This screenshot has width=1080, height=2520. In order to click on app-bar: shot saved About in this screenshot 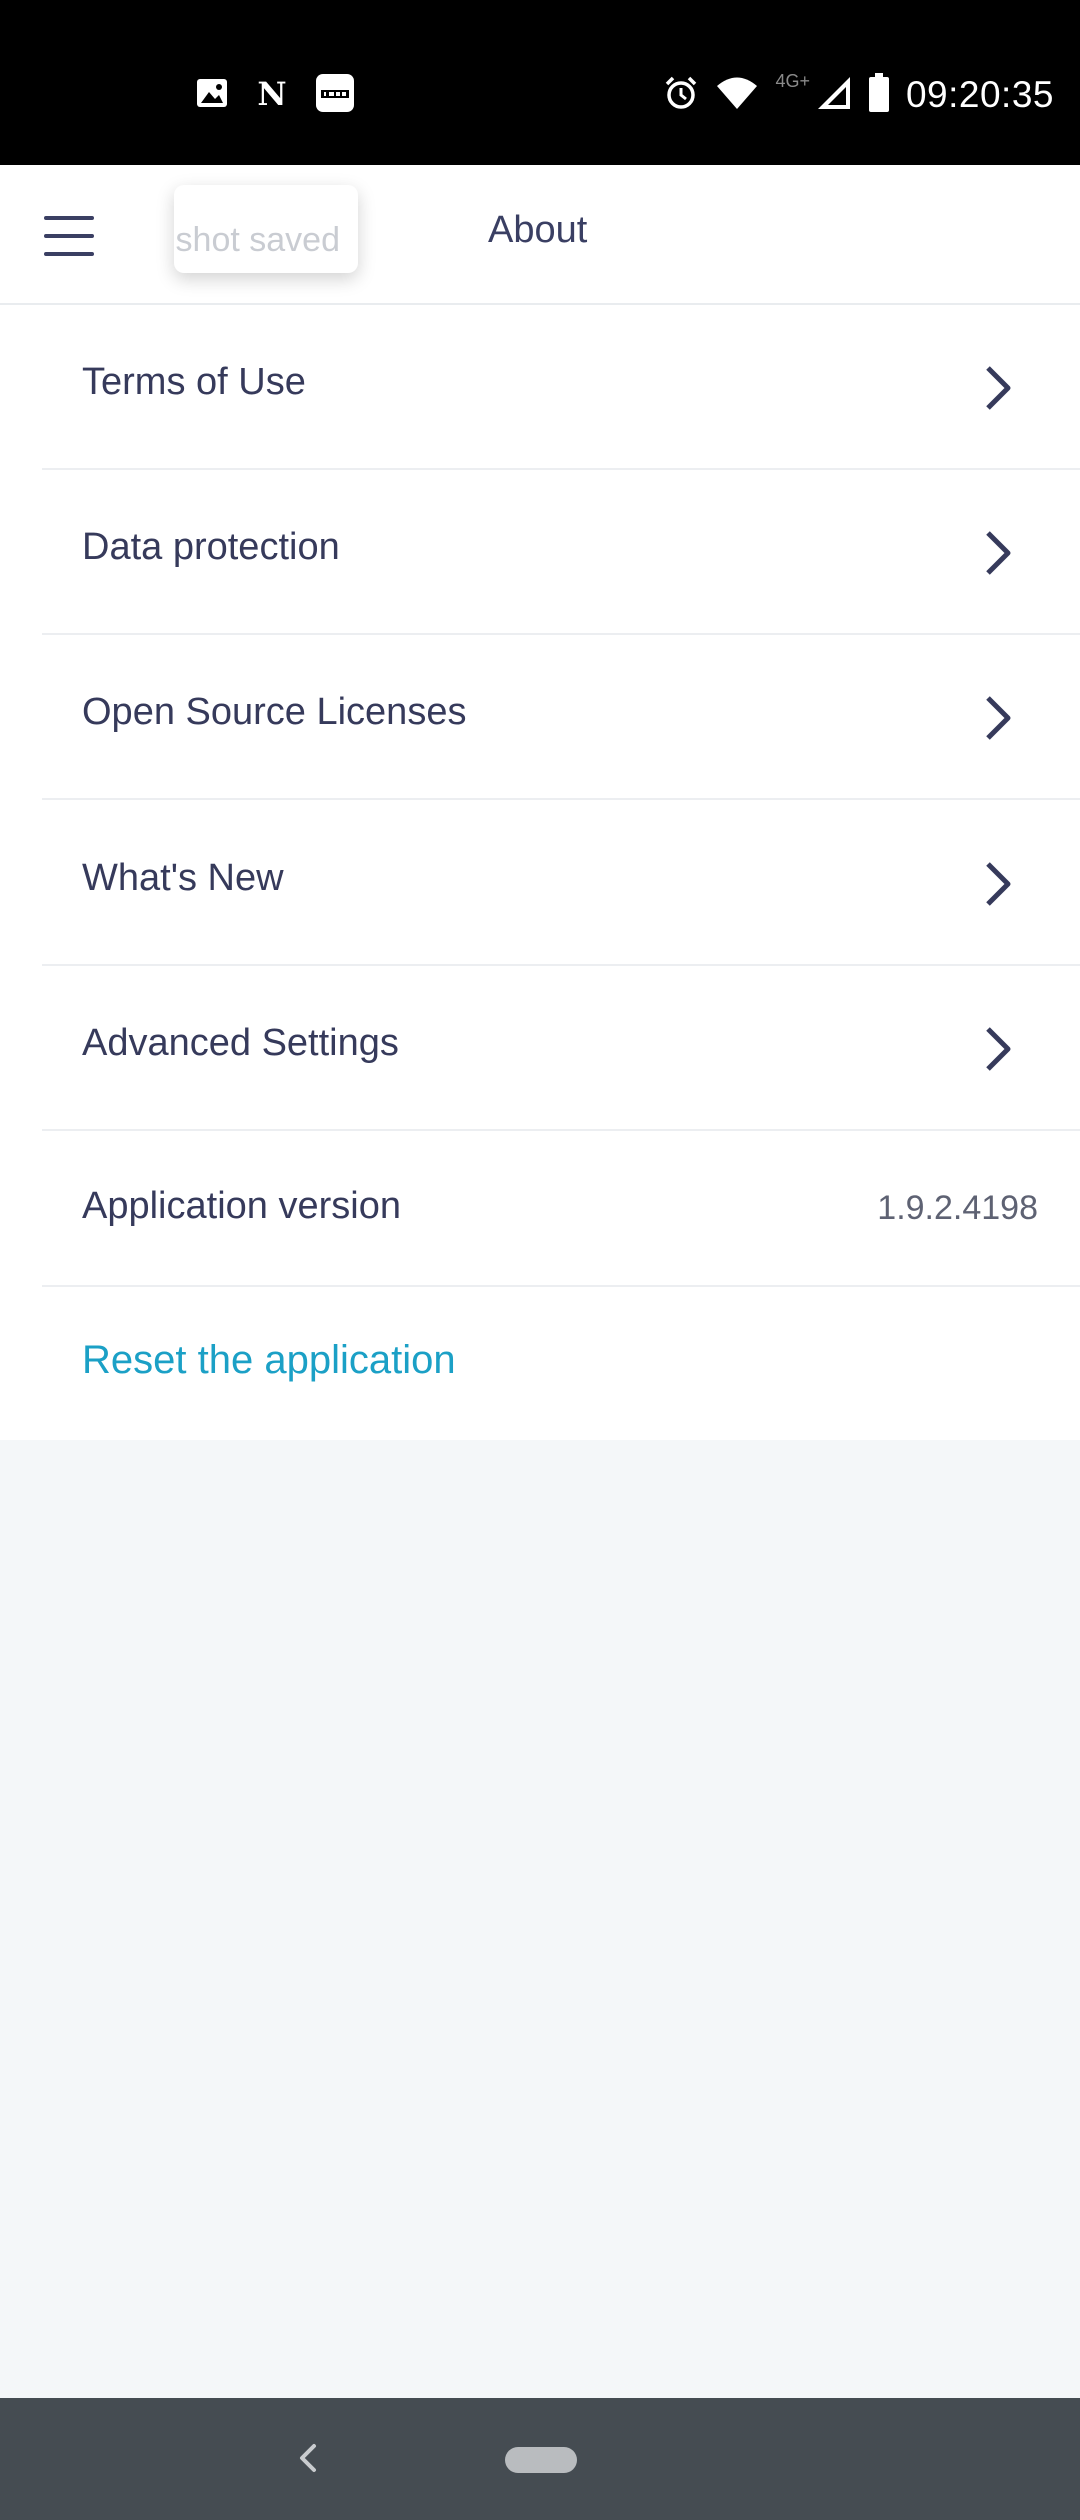, I will do `click(540, 235)`.